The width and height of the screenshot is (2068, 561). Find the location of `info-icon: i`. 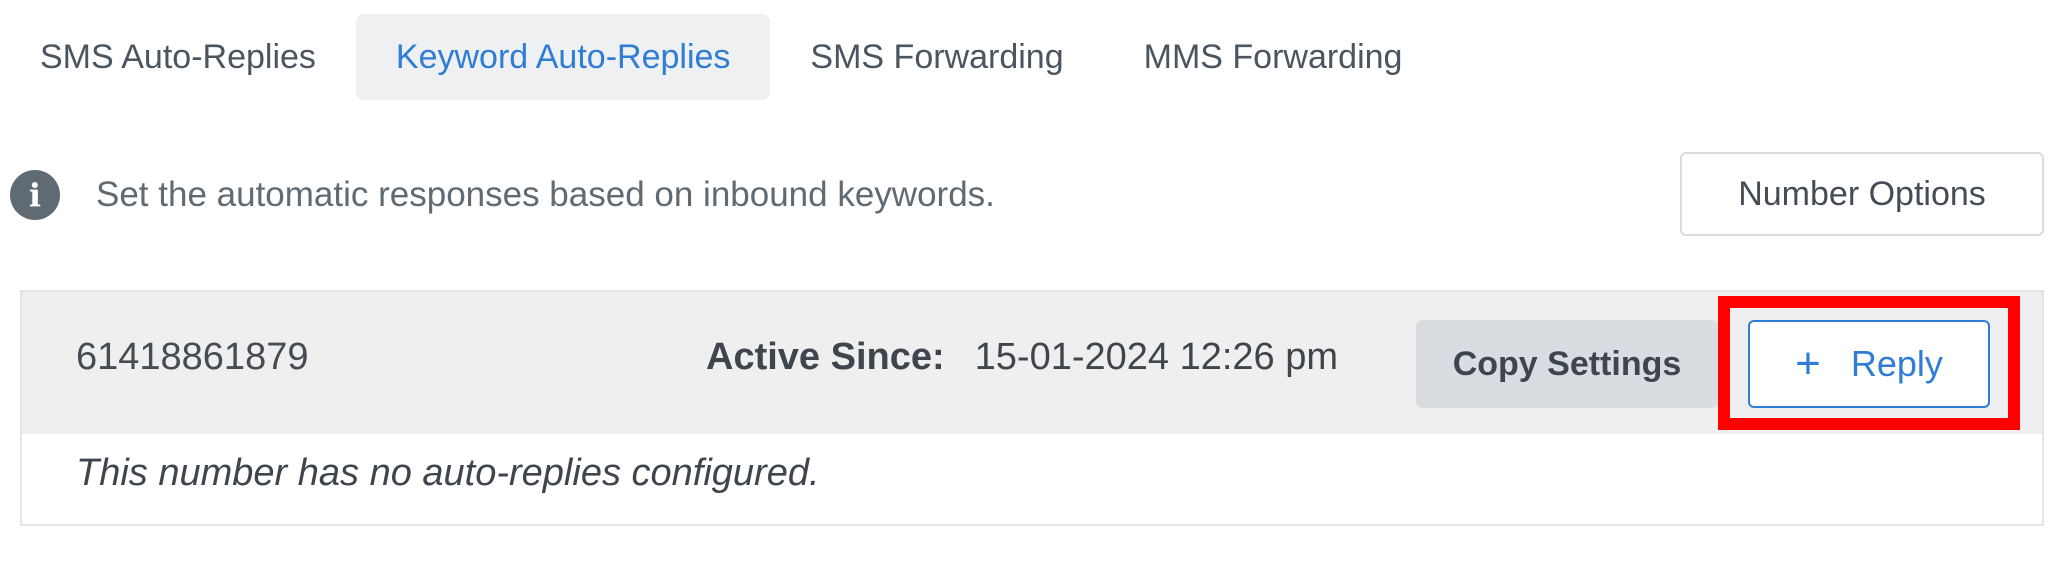

info-icon: i is located at coordinates (35, 195).